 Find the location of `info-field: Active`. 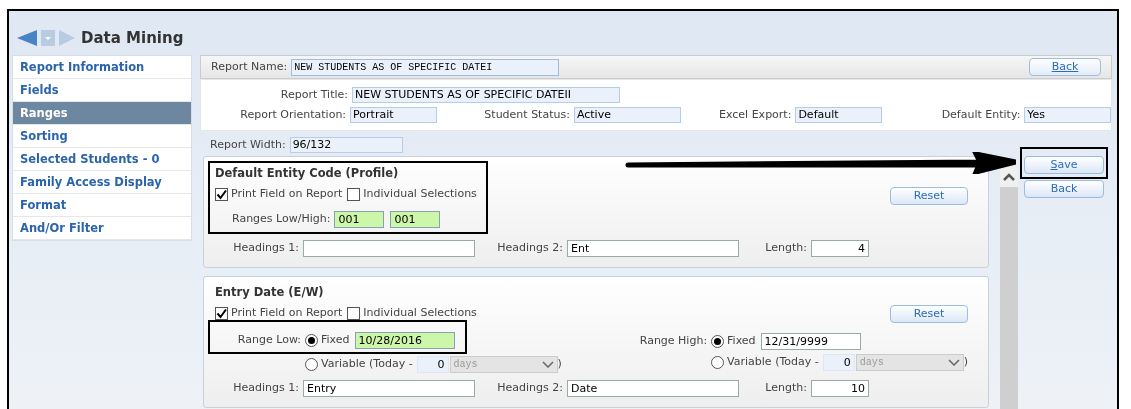

info-field: Active is located at coordinates (627, 114).